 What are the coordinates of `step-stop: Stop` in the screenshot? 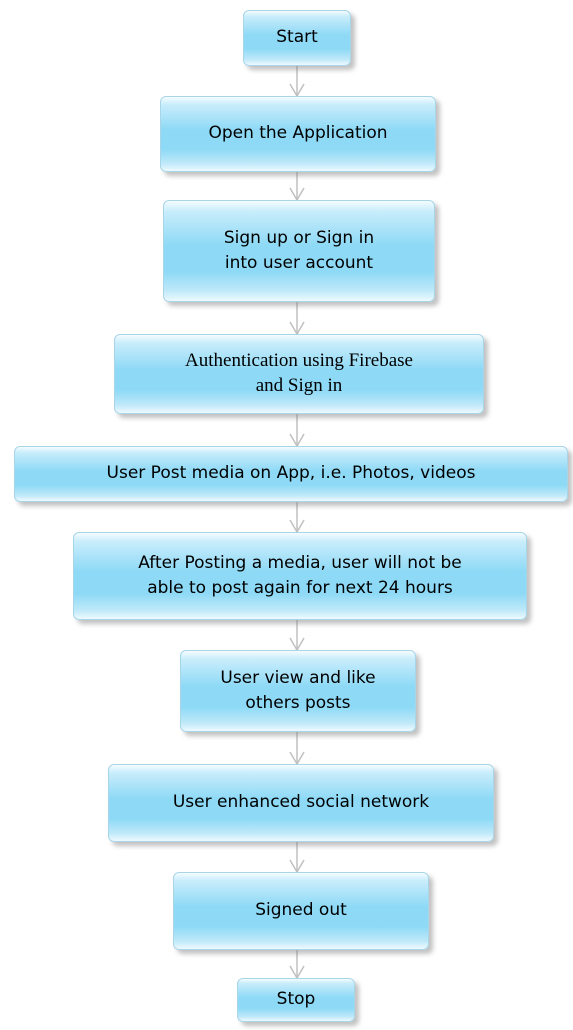 It's located at (296, 1000).